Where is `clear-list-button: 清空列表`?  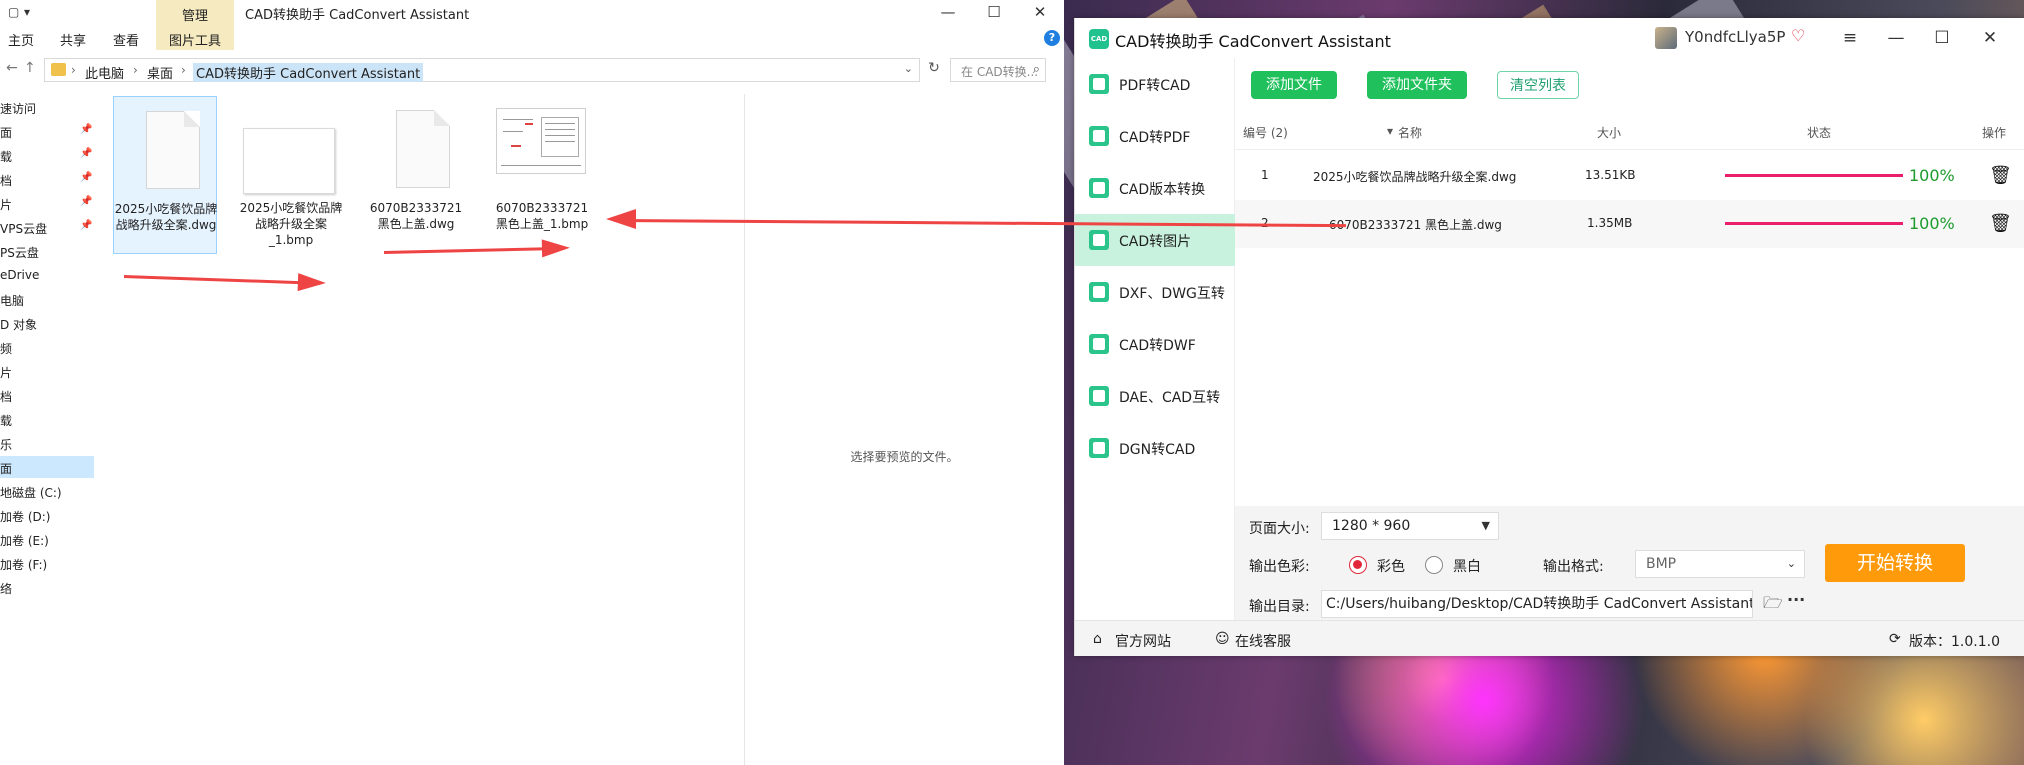
clear-list-button: 清空列表 is located at coordinates (1538, 85).